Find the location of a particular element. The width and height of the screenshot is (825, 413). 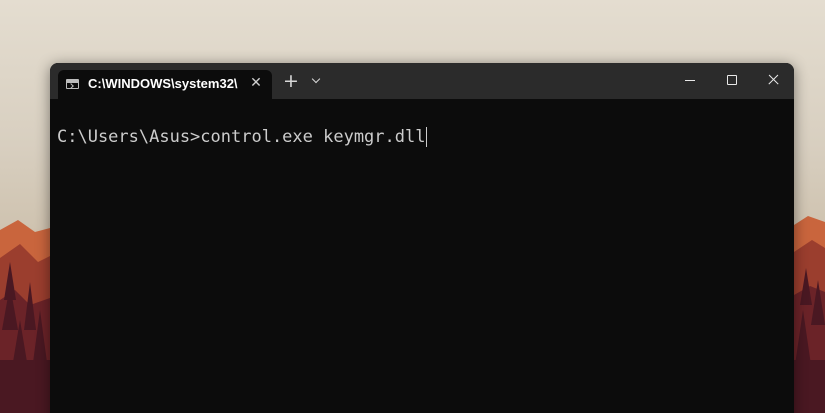

text-cursor is located at coordinates (427, 137).